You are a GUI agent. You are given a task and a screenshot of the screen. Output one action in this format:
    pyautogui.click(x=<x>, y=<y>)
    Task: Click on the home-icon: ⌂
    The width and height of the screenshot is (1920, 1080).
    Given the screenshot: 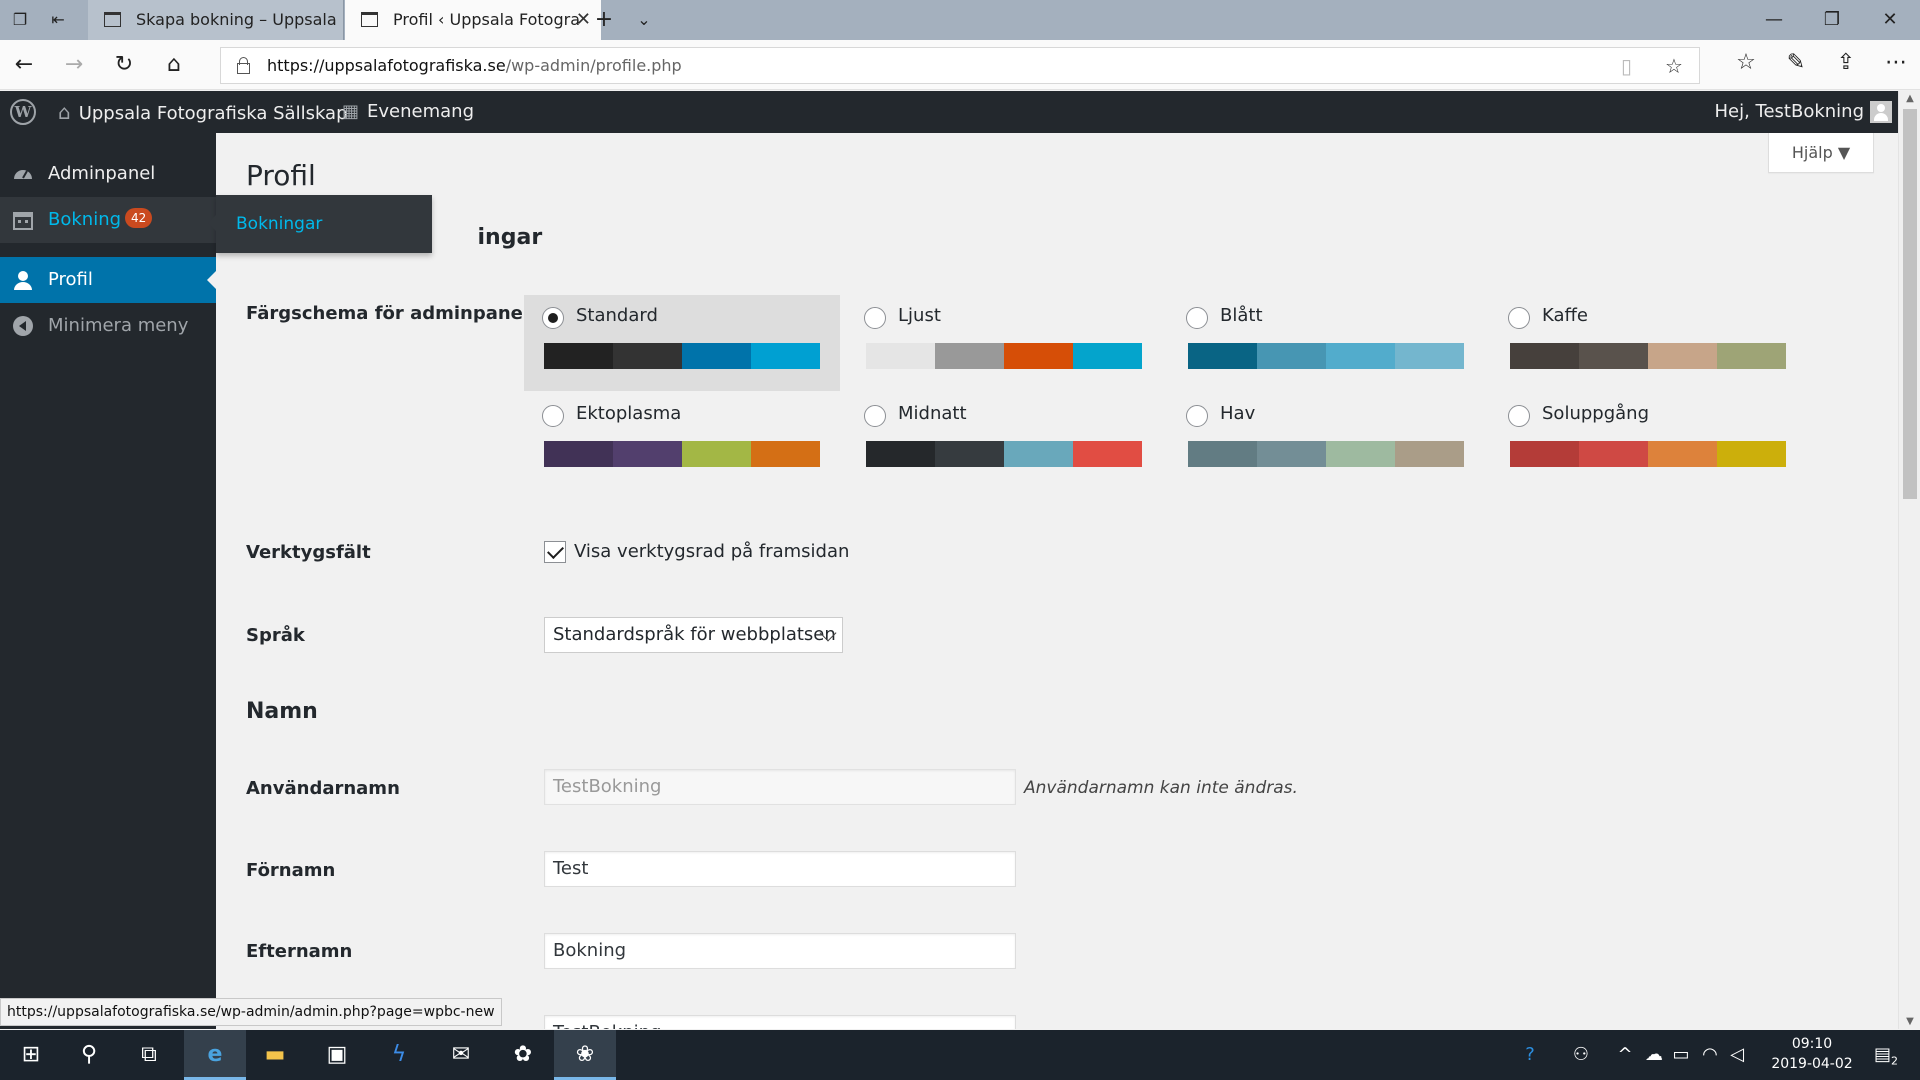 What is the action you would take?
    pyautogui.click(x=174, y=65)
    